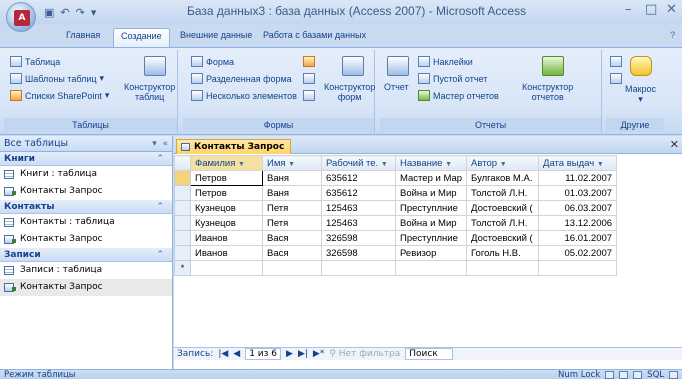  I want to click on split-form-button: Разделенная форма, so click(241, 78).